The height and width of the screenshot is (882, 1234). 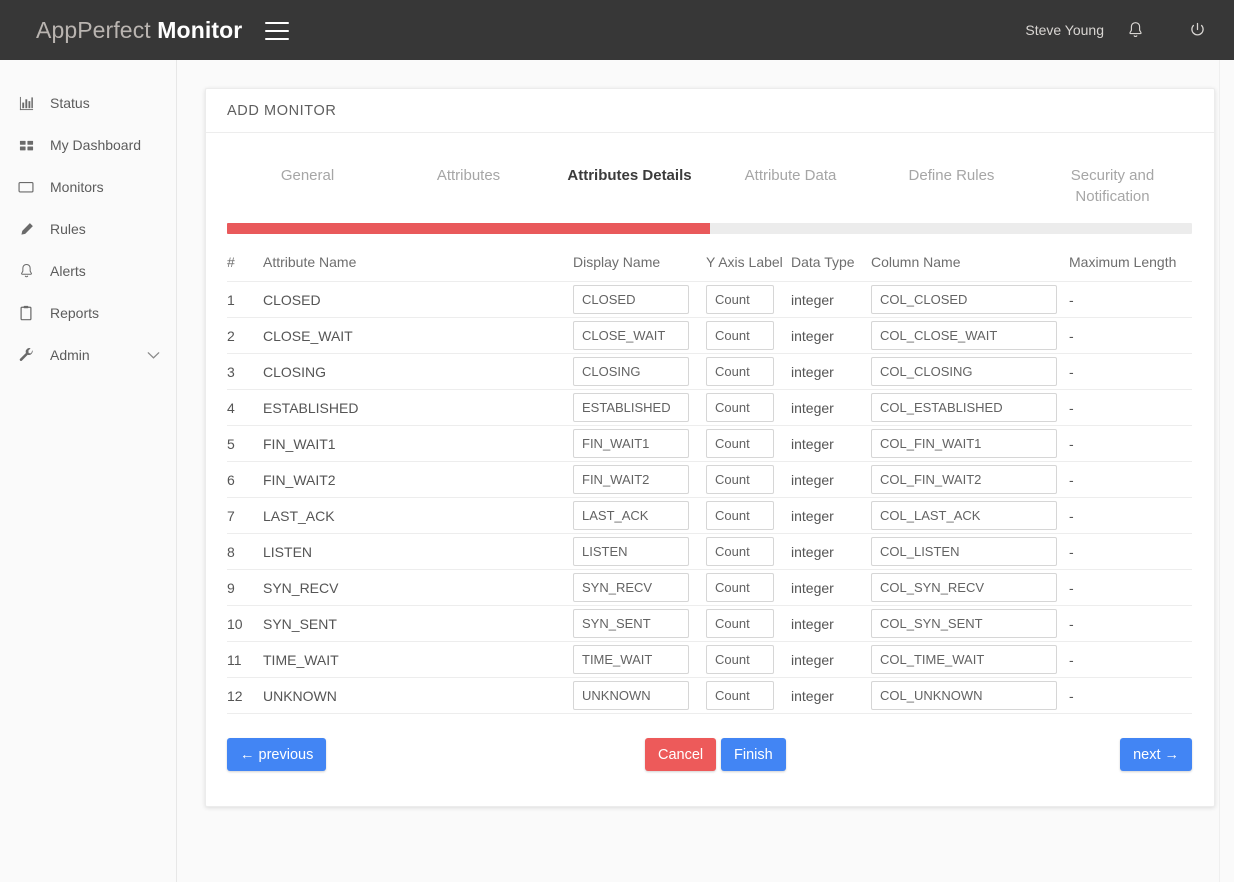 I want to click on sidebar-item-alerts: Alerts, so click(x=88, y=271).